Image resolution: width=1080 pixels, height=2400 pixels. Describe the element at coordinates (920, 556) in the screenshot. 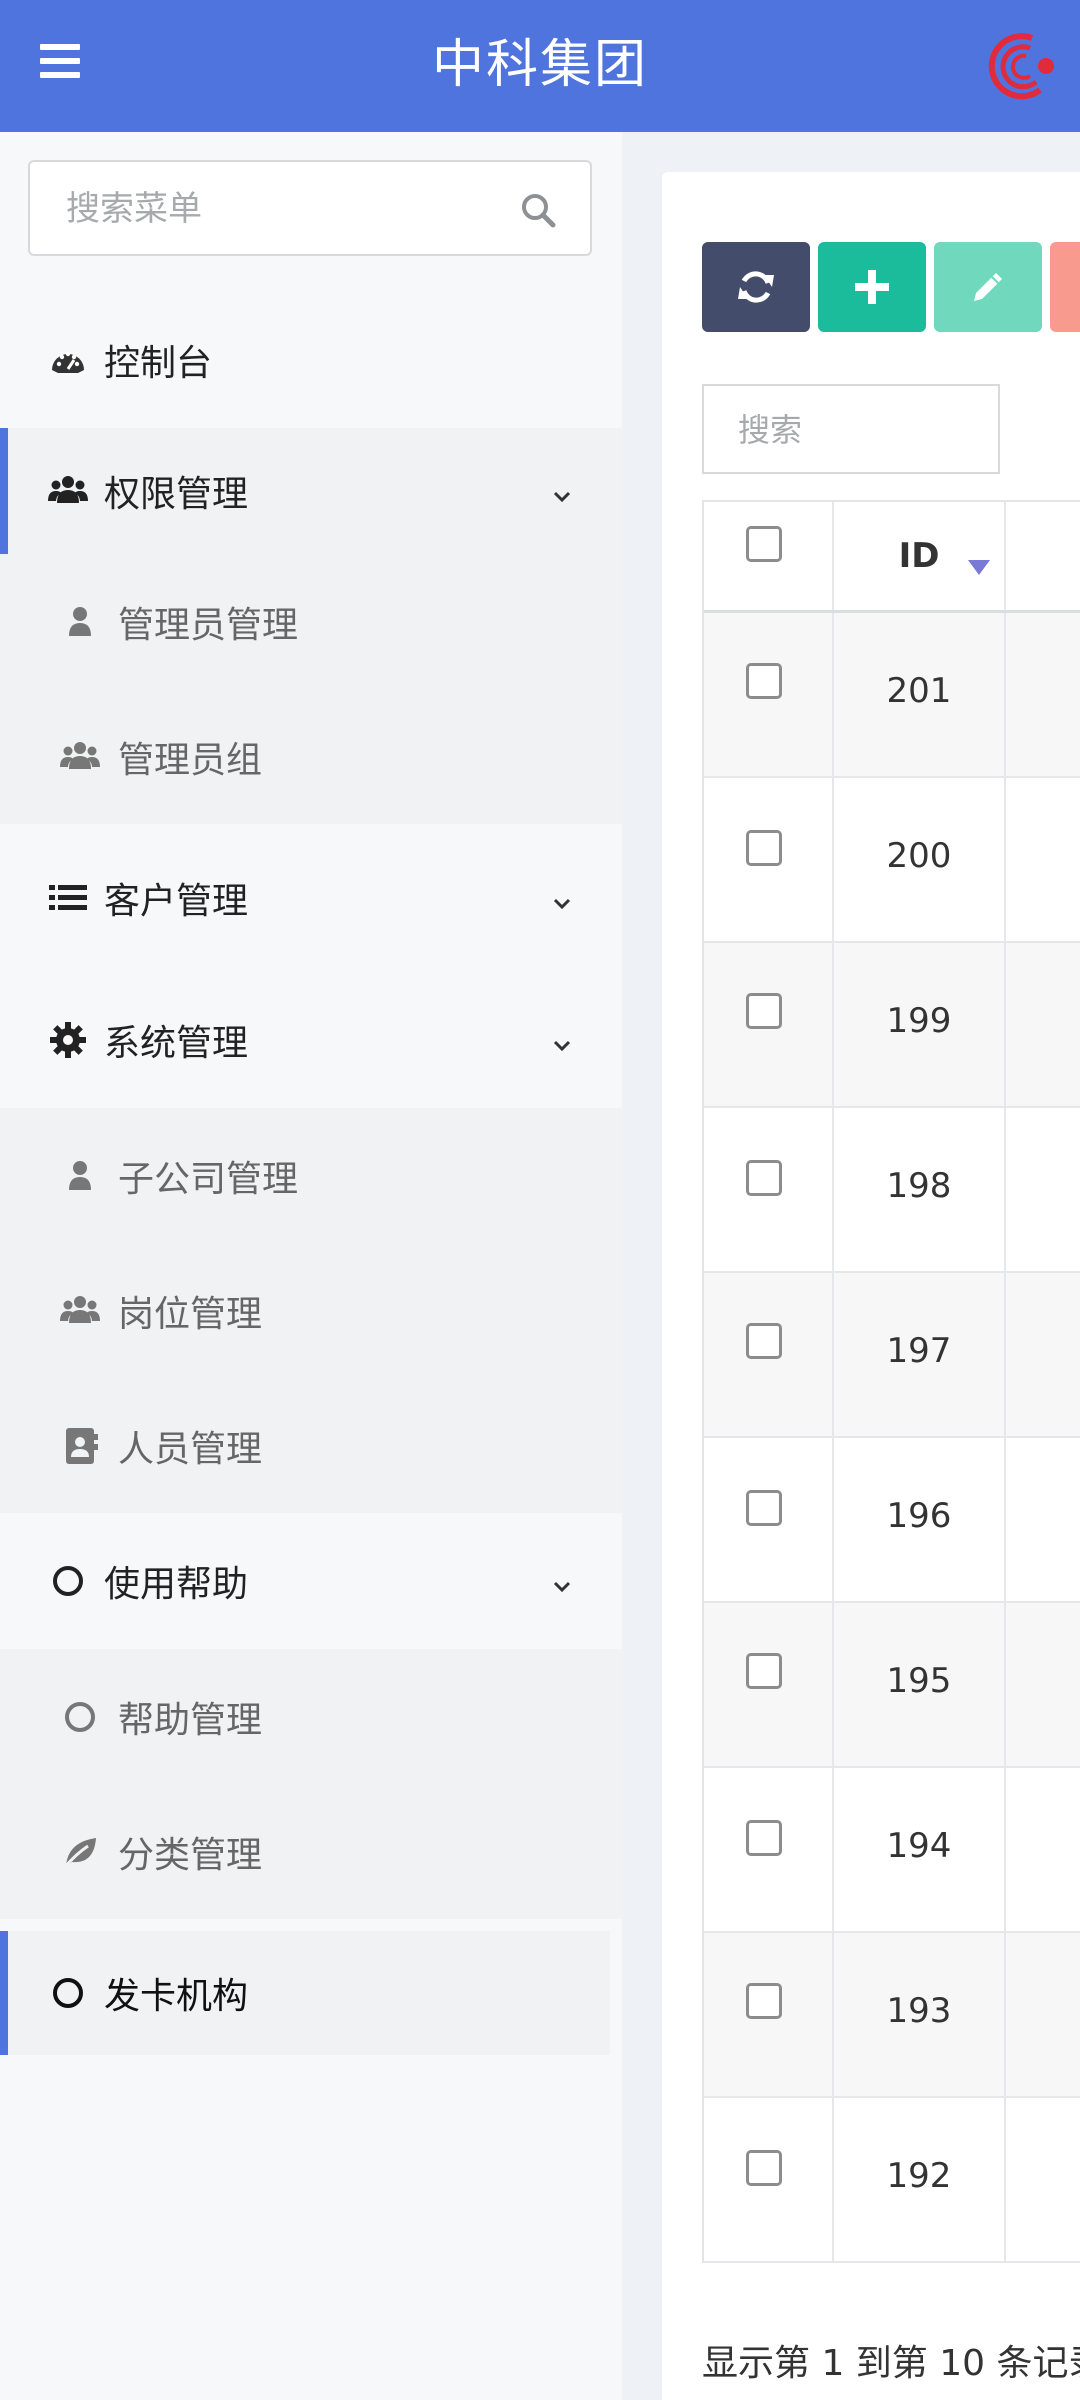

I see `id-column-header: ID` at that location.